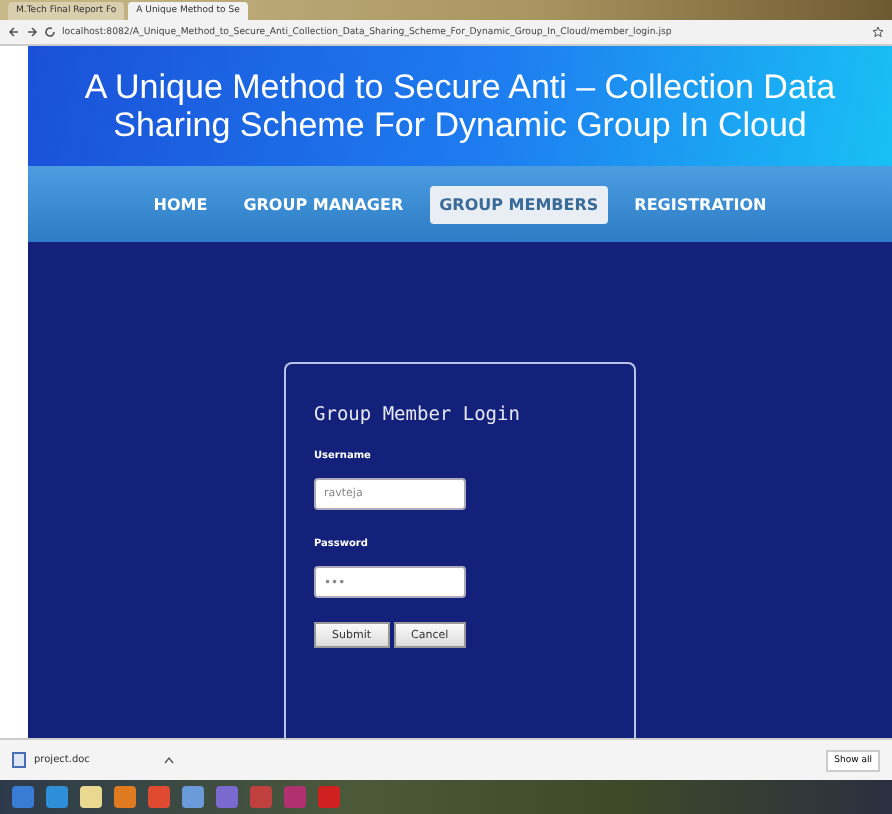  I want to click on nav-link: GROUP MANAGER, so click(323, 204).